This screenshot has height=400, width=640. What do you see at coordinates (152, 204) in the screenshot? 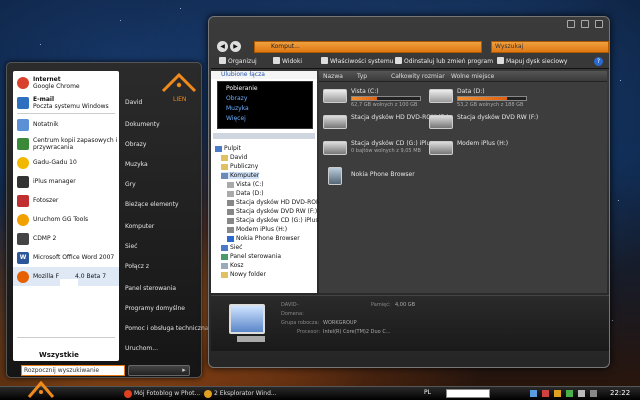
I see `place-recent-items: Bieżące elementy` at bounding box center [152, 204].